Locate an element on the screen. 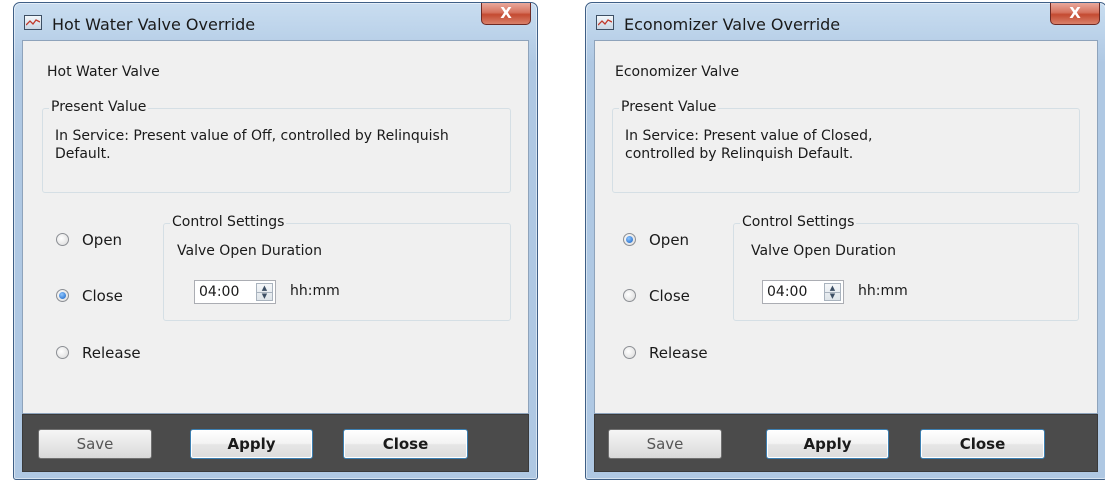 This screenshot has width=1105, height=483. object-name-label: Economizer Valve is located at coordinates (677, 72).